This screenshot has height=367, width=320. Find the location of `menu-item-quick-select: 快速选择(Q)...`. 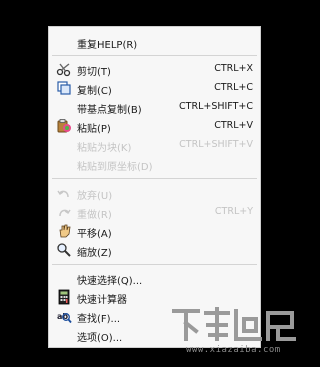

menu-item-quick-select: 快速选择(Q)... is located at coordinates (154, 278).